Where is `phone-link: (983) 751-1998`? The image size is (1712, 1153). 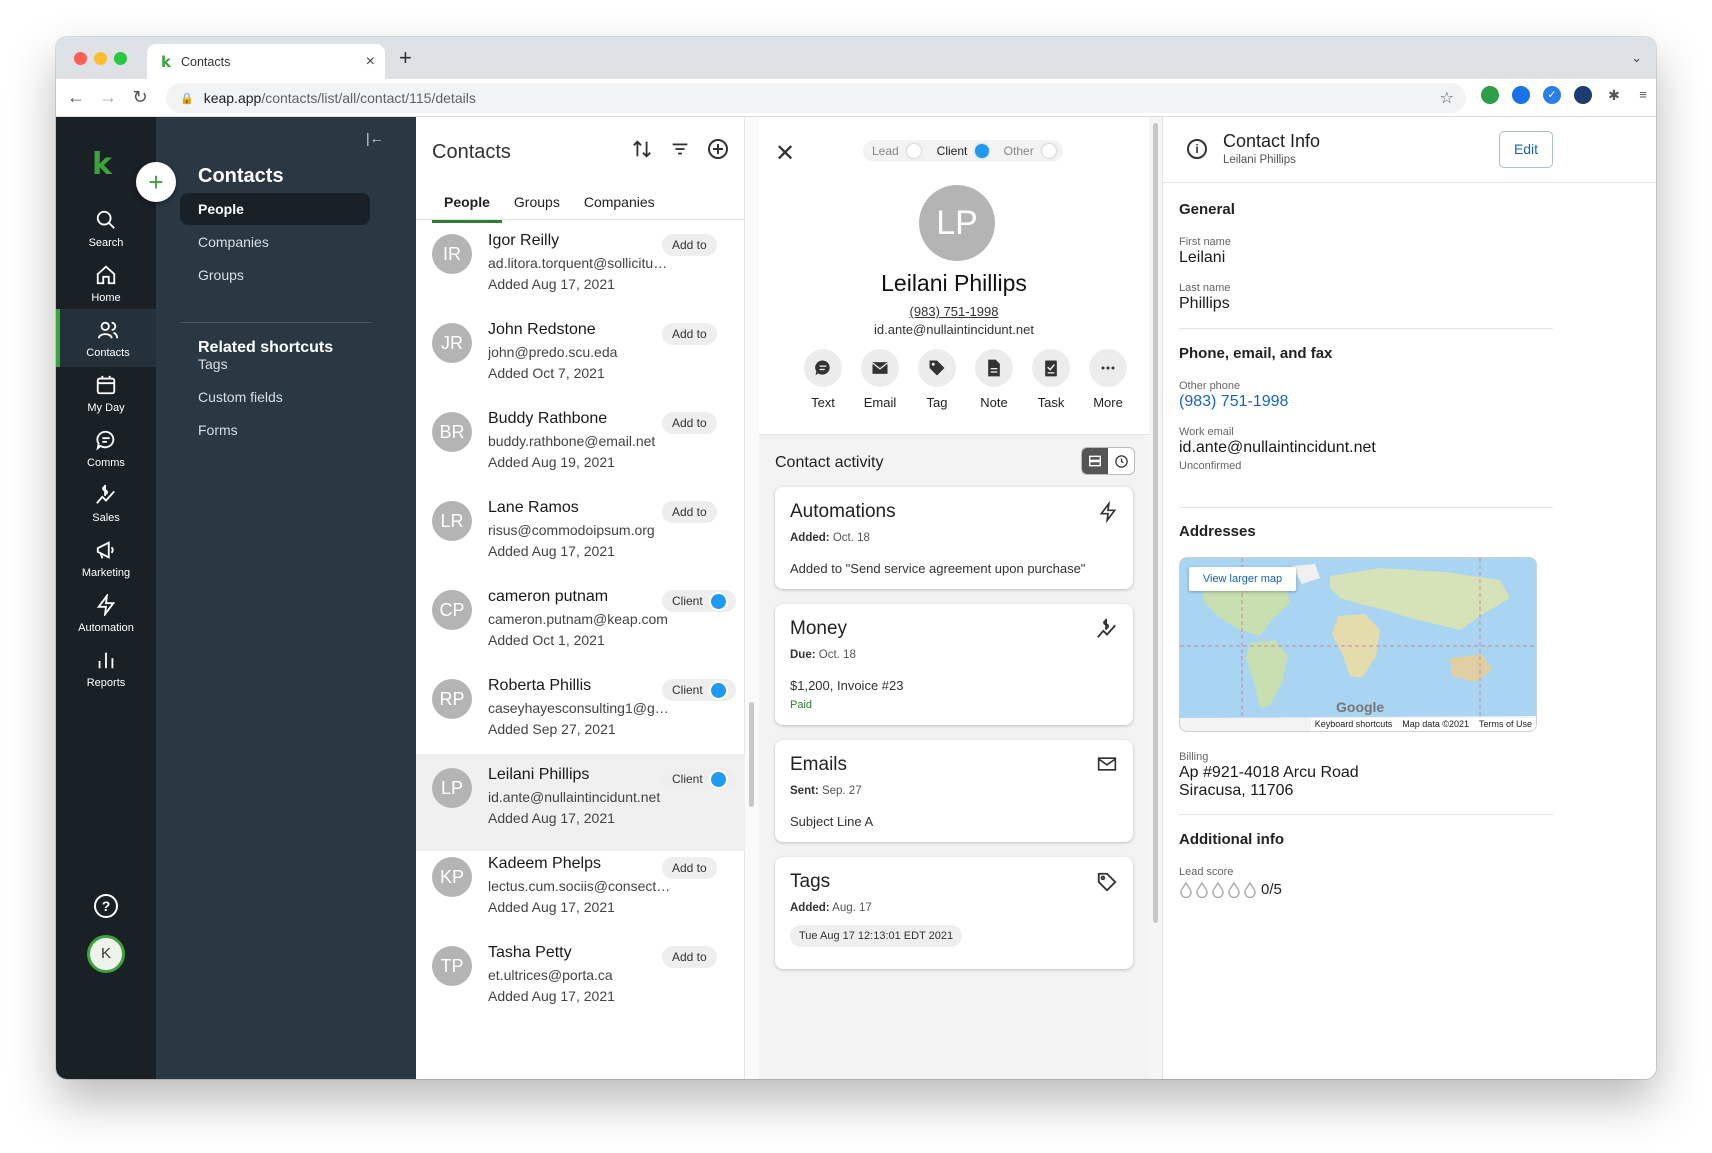 phone-link: (983) 751-1998 is located at coordinates (1233, 402).